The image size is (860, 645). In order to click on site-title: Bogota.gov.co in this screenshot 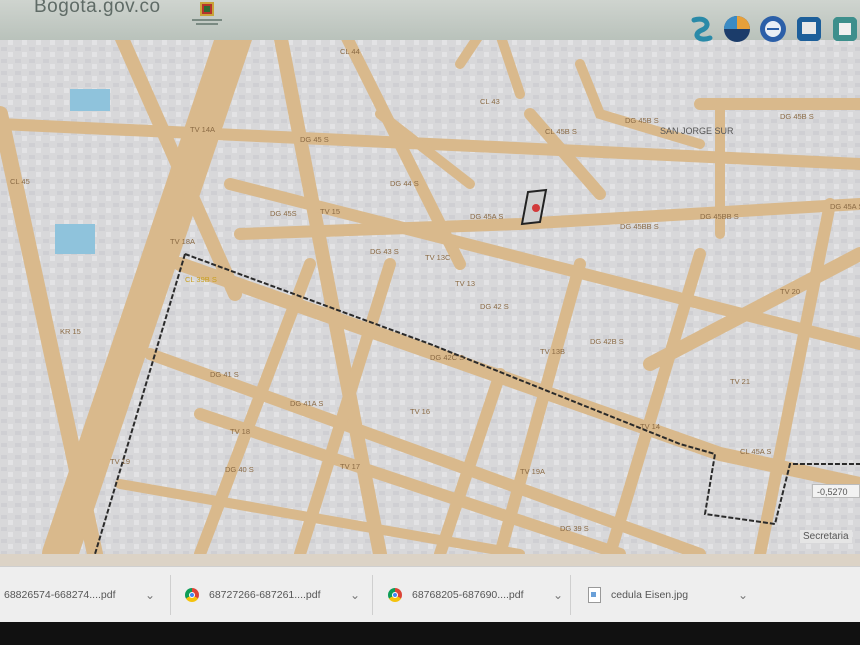, I will do `click(97, 9)`.